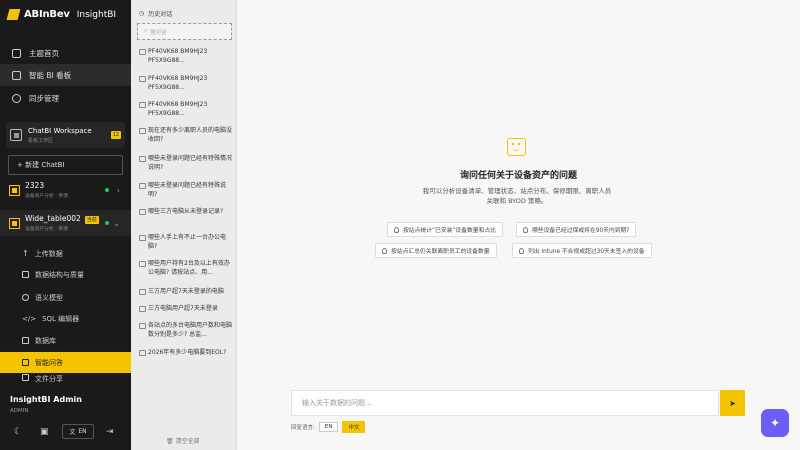 The width and height of the screenshot is (800, 450). Describe the element at coordinates (576, 229) in the screenshot. I see `suggestion-chip: 哪些设备已经过保或将在90天内到期?` at that location.